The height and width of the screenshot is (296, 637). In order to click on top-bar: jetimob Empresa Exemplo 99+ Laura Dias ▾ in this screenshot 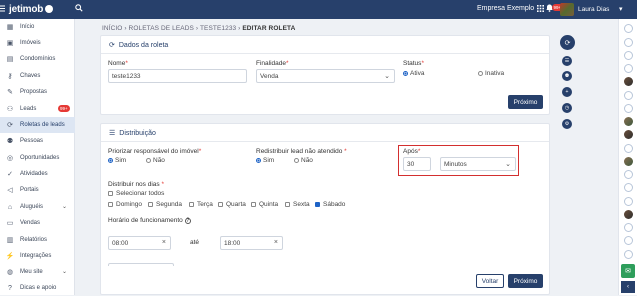, I will do `click(318, 9)`.